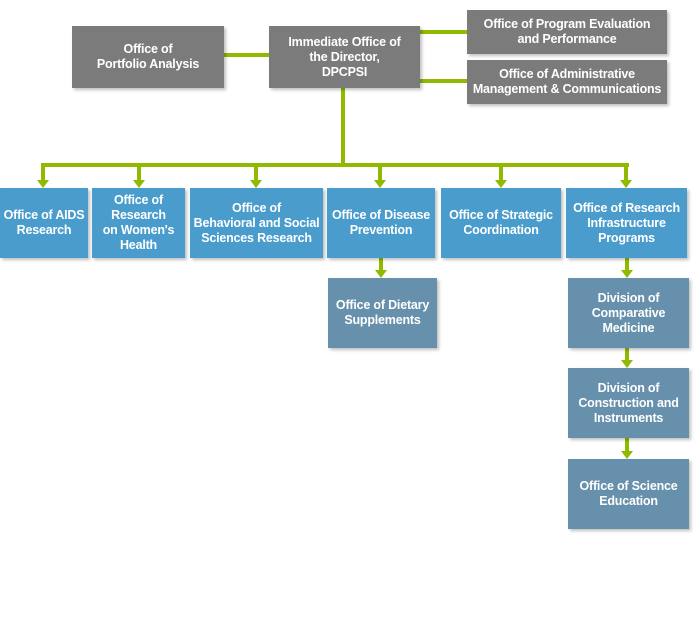 The height and width of the screenshot is (623, 700). What do you see at coordinates (382, 313) in the screenshot?
I see `box-dietary-supplements: Office of Dietary Supplements` at bounding box center [382, 313].